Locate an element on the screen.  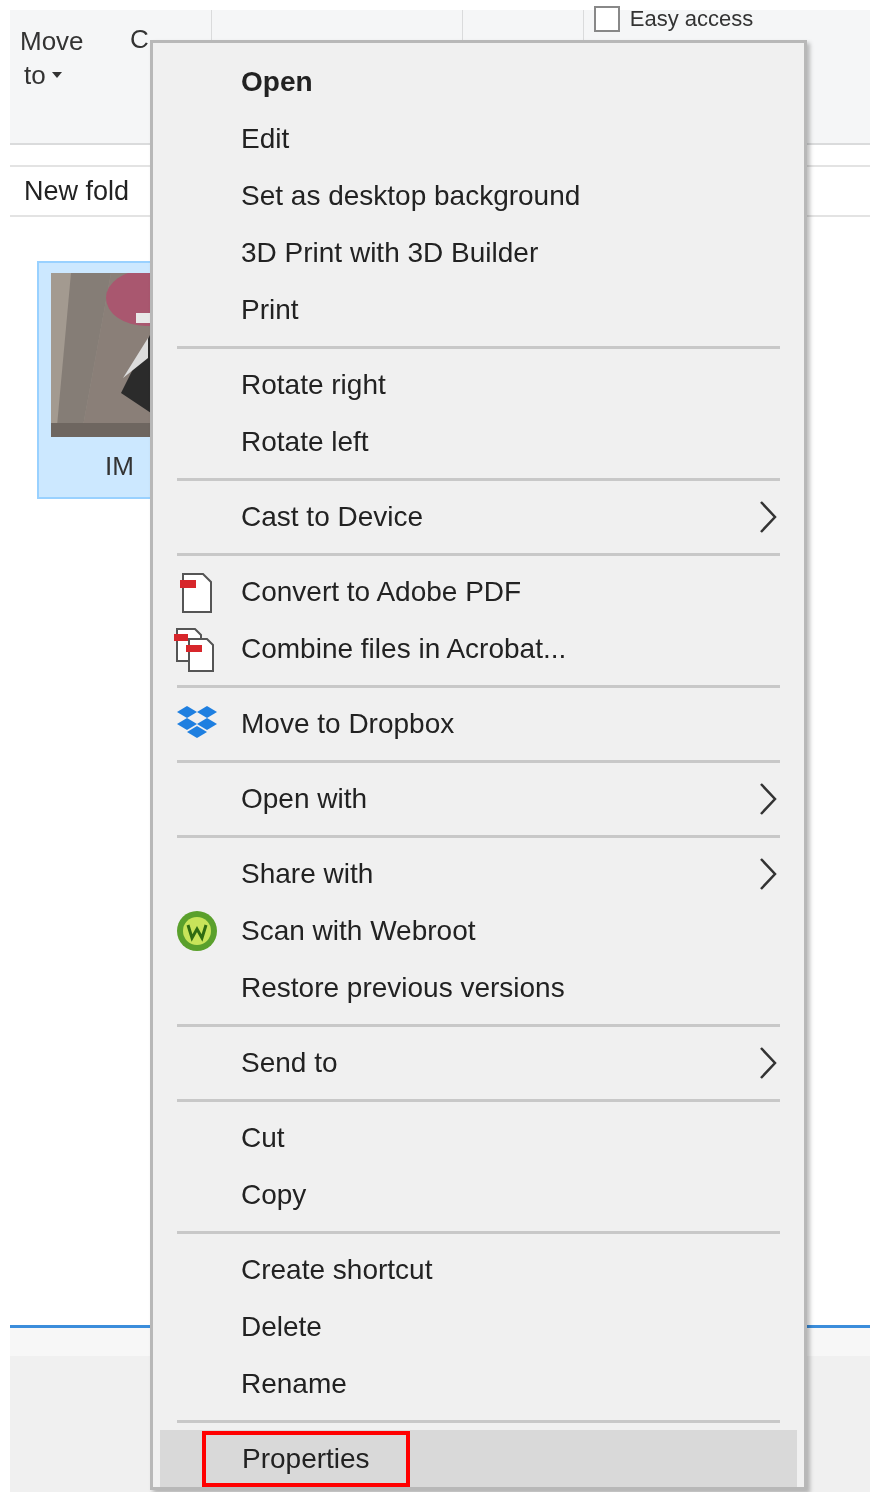
menu-item-label: Set as desktop background is located at coordinates (411, 195).